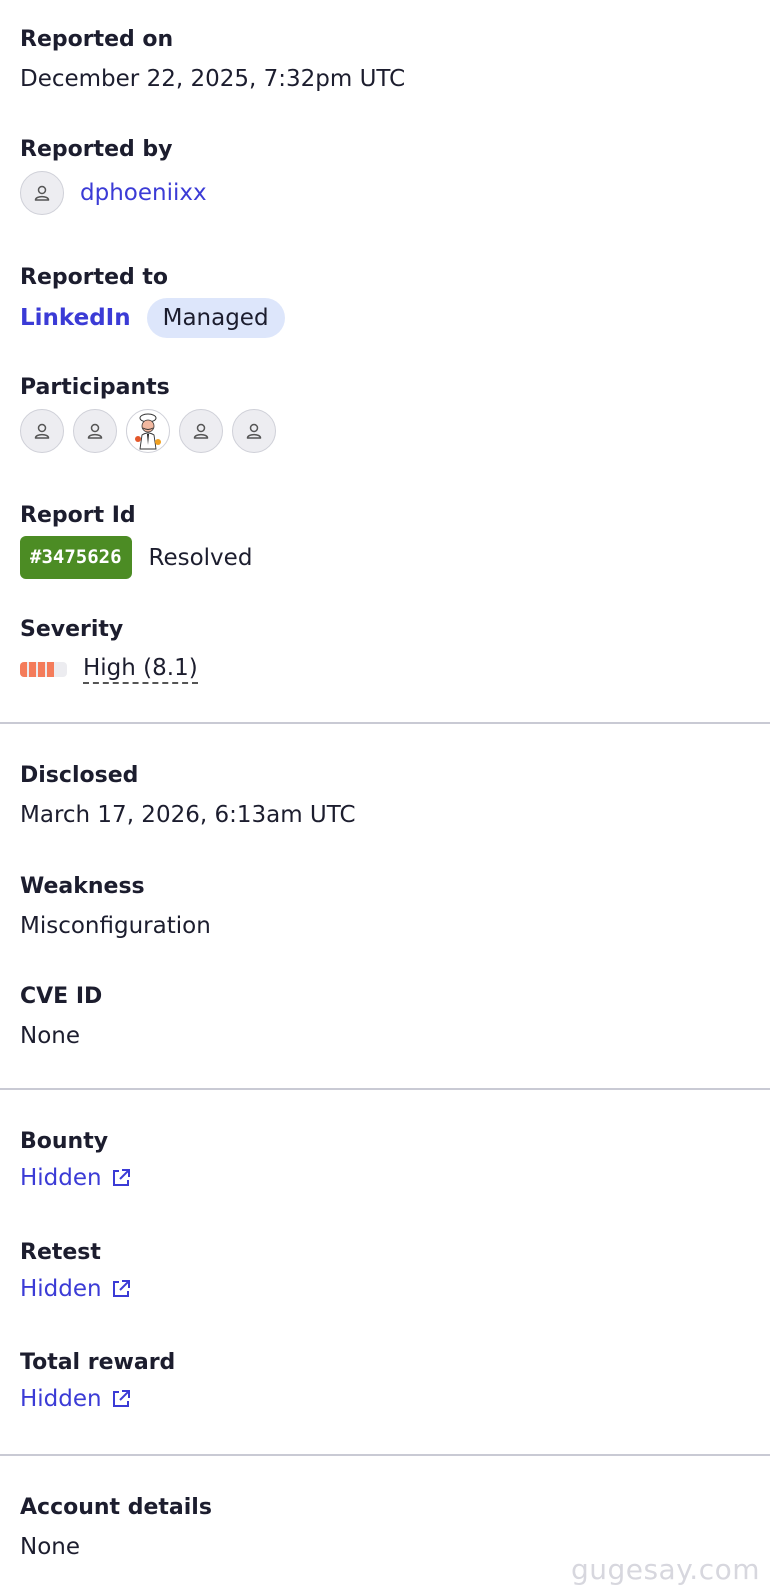 The width and height of the screenshot is (770, 1586). I want to click on participants-section: Participants, so click(148, 413).